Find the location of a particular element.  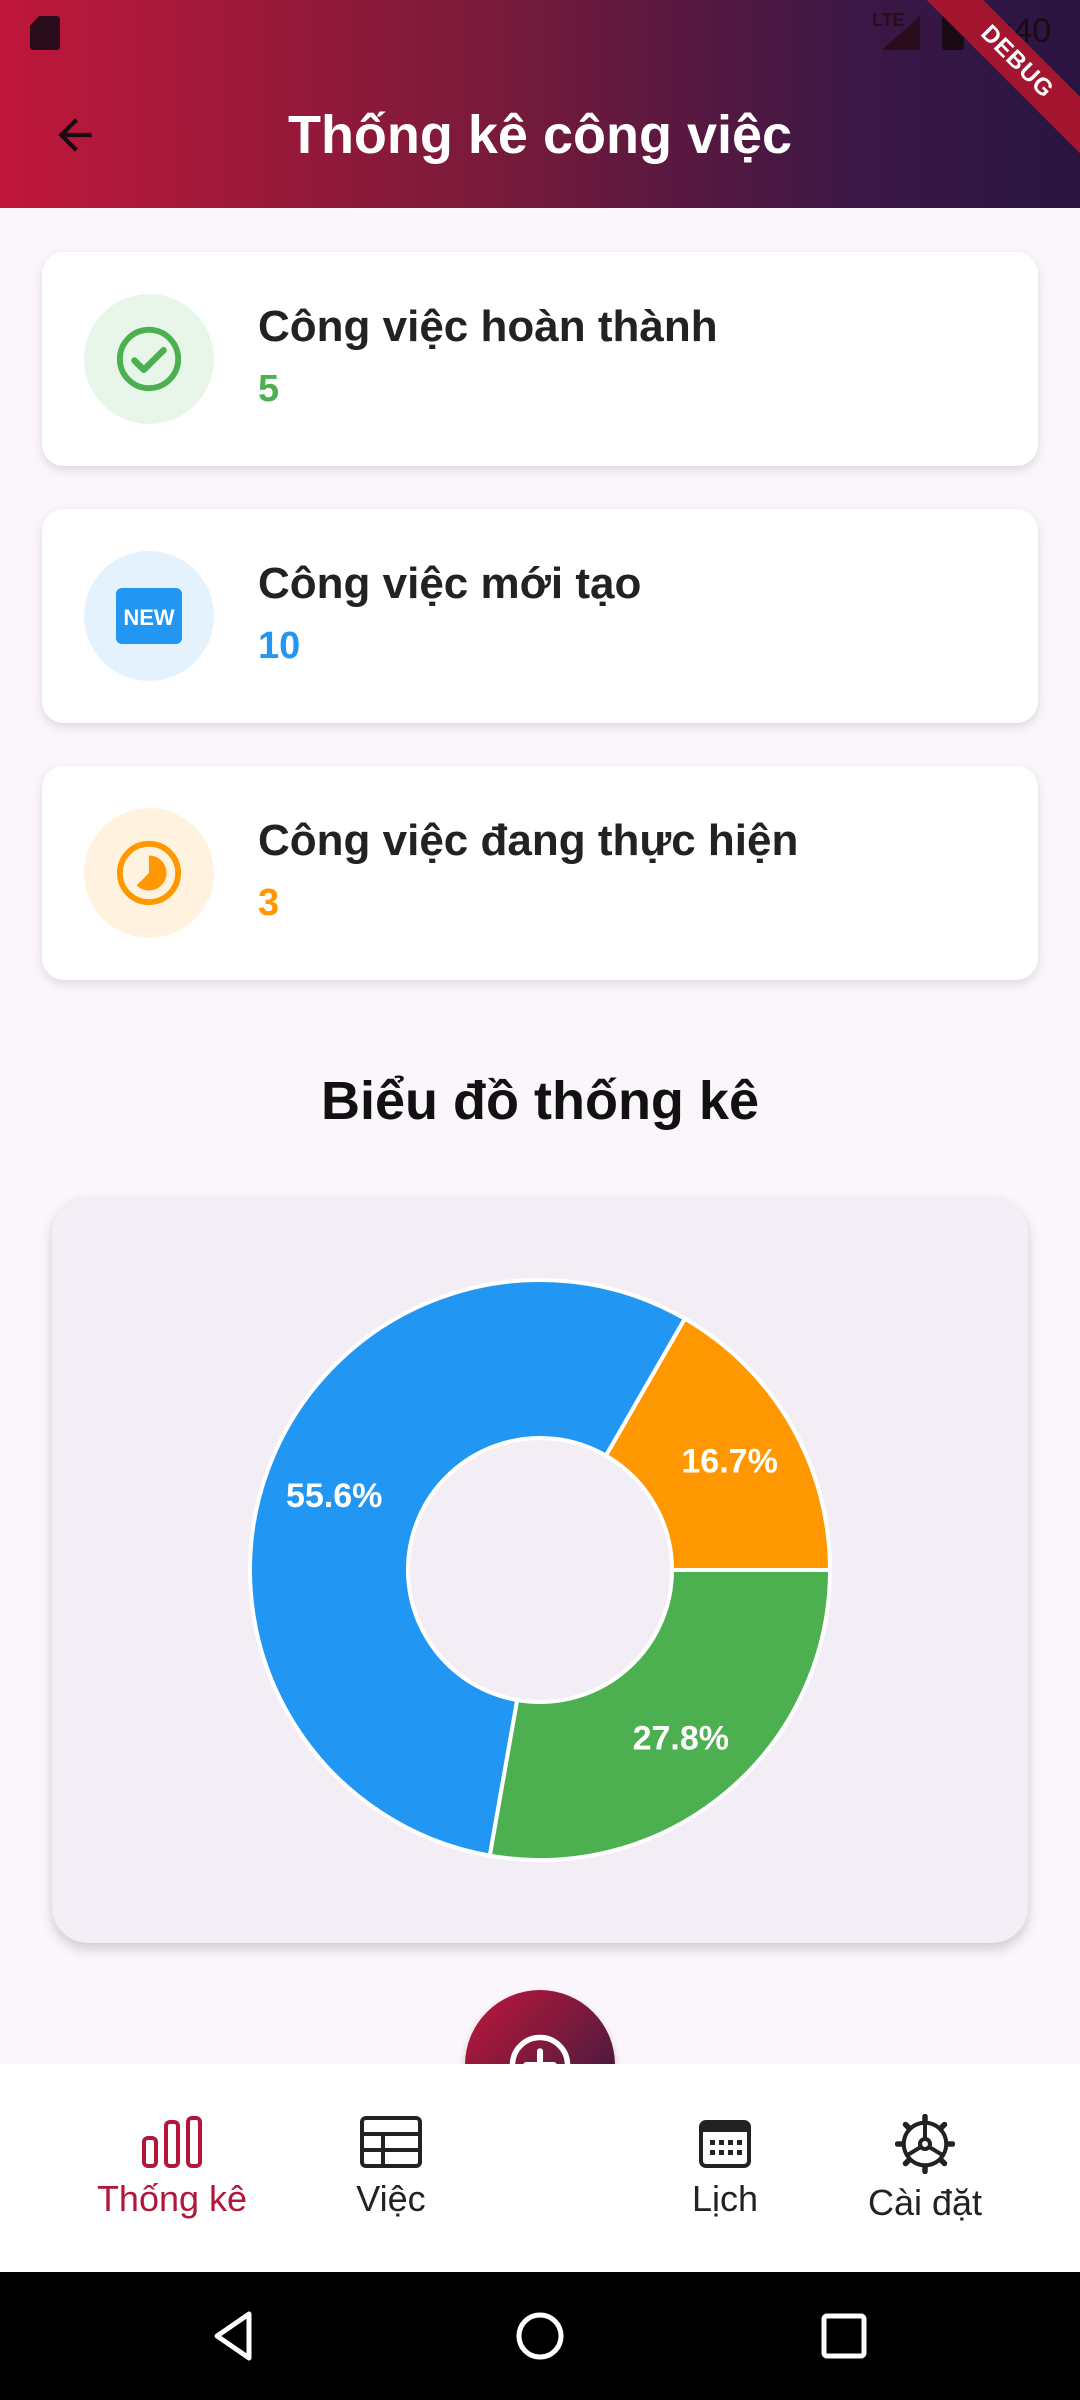

donut-slice-label: 16.7% is located at coordinates (729, 1461).